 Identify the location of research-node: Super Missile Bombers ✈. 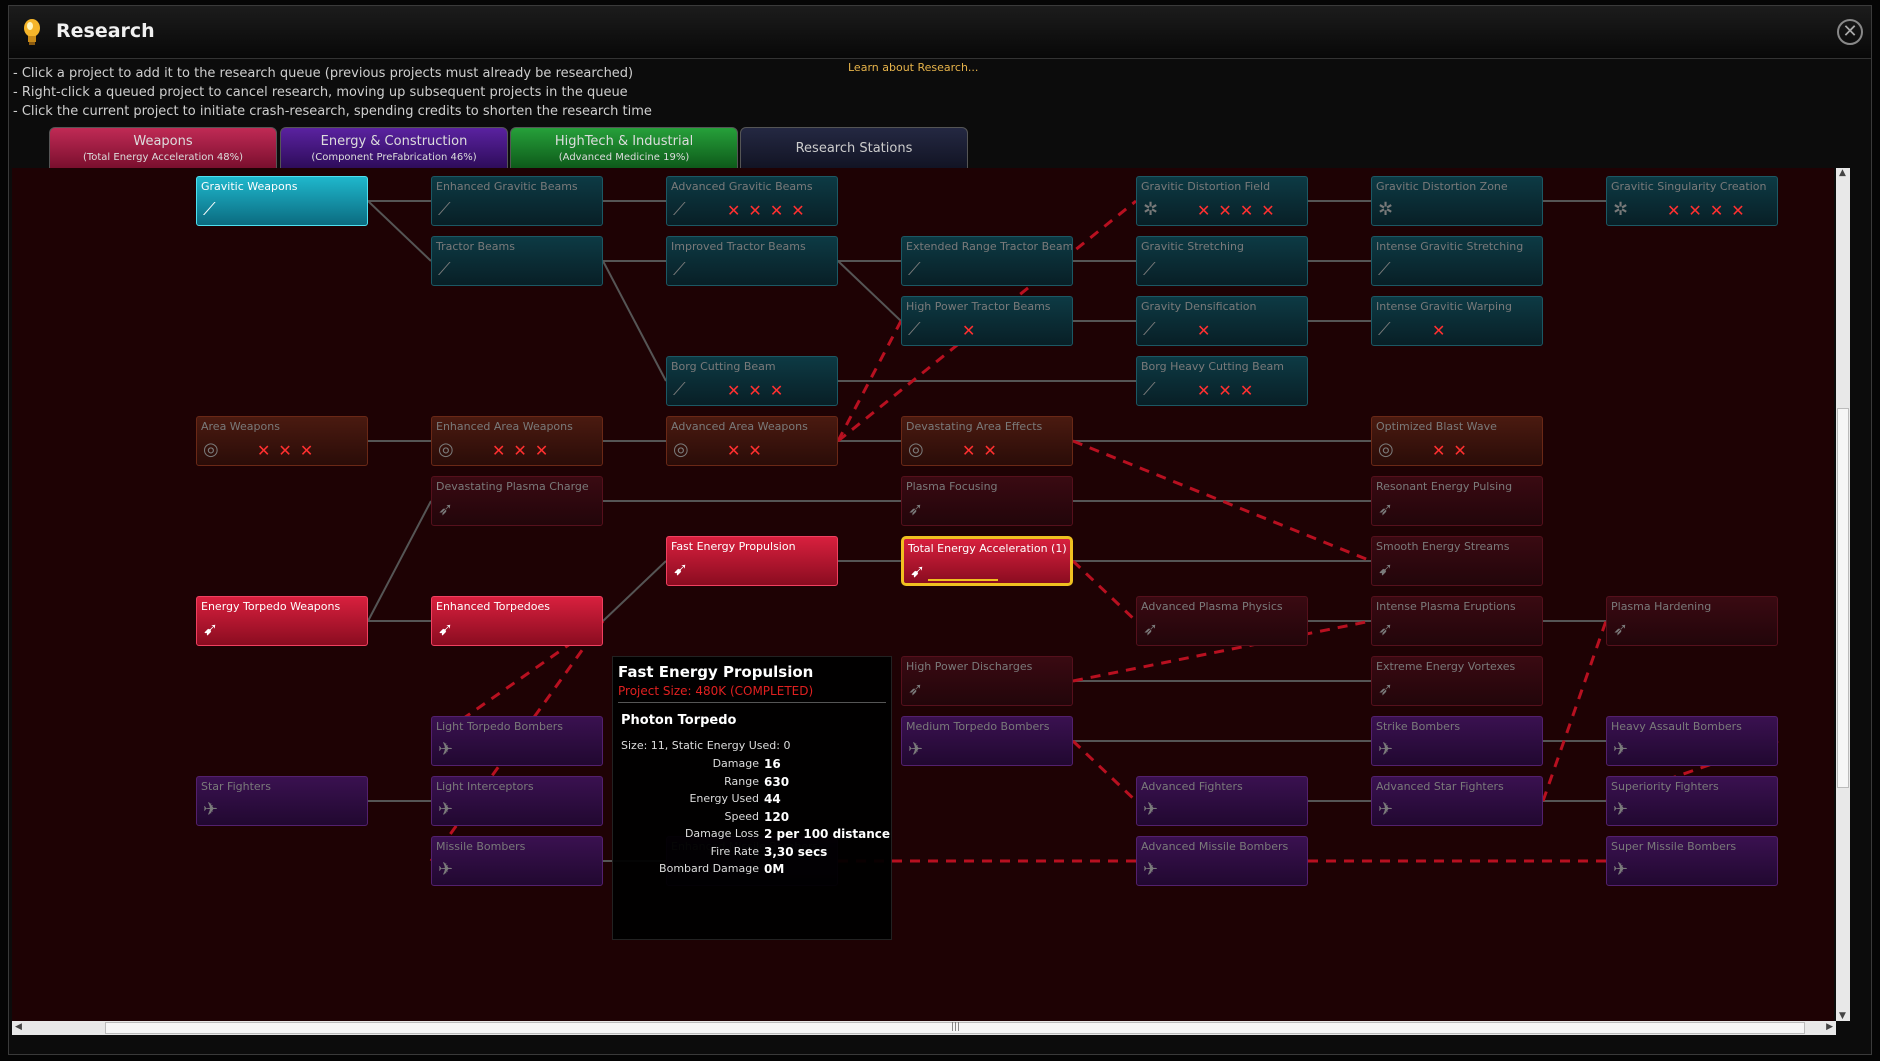
(1692, 861).